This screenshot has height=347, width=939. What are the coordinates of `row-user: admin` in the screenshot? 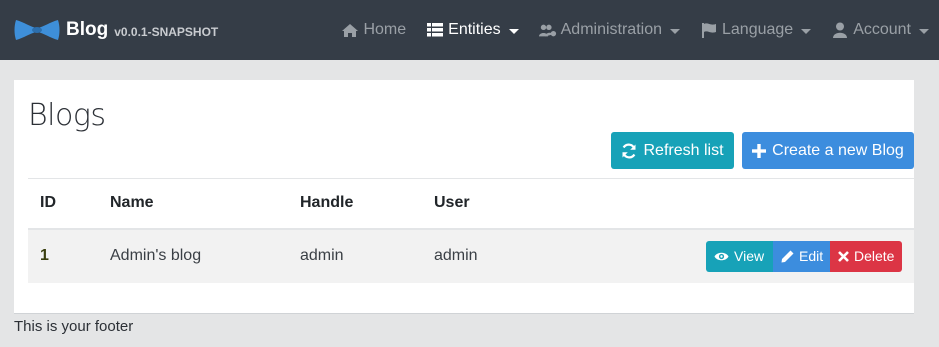 It's located at (456, 255).